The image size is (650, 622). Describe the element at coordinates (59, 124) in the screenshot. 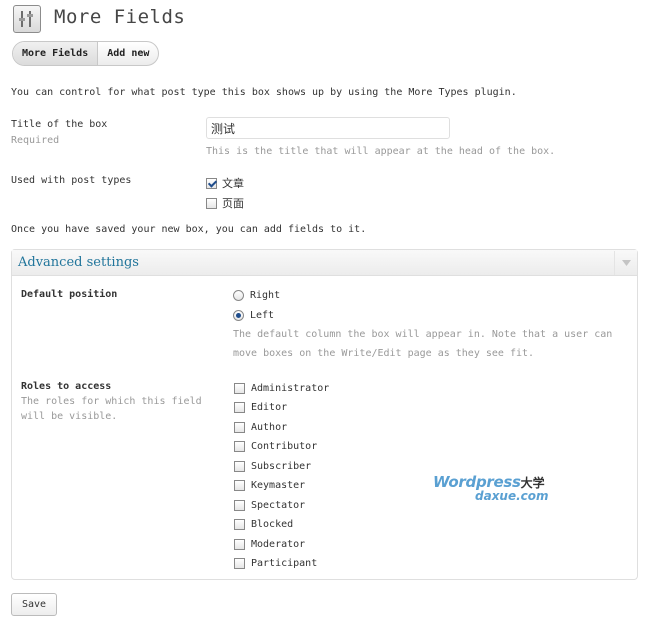

I see `title-field-label: Title of the box` at that location.